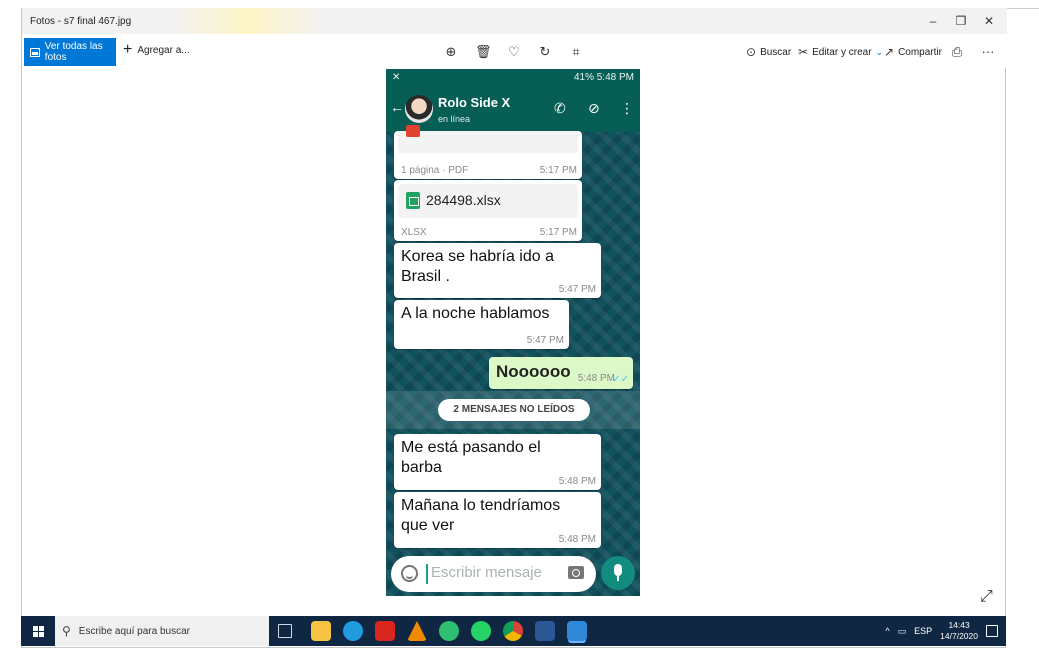  I want to click on heart-icon: ♡, so click(514, 52).